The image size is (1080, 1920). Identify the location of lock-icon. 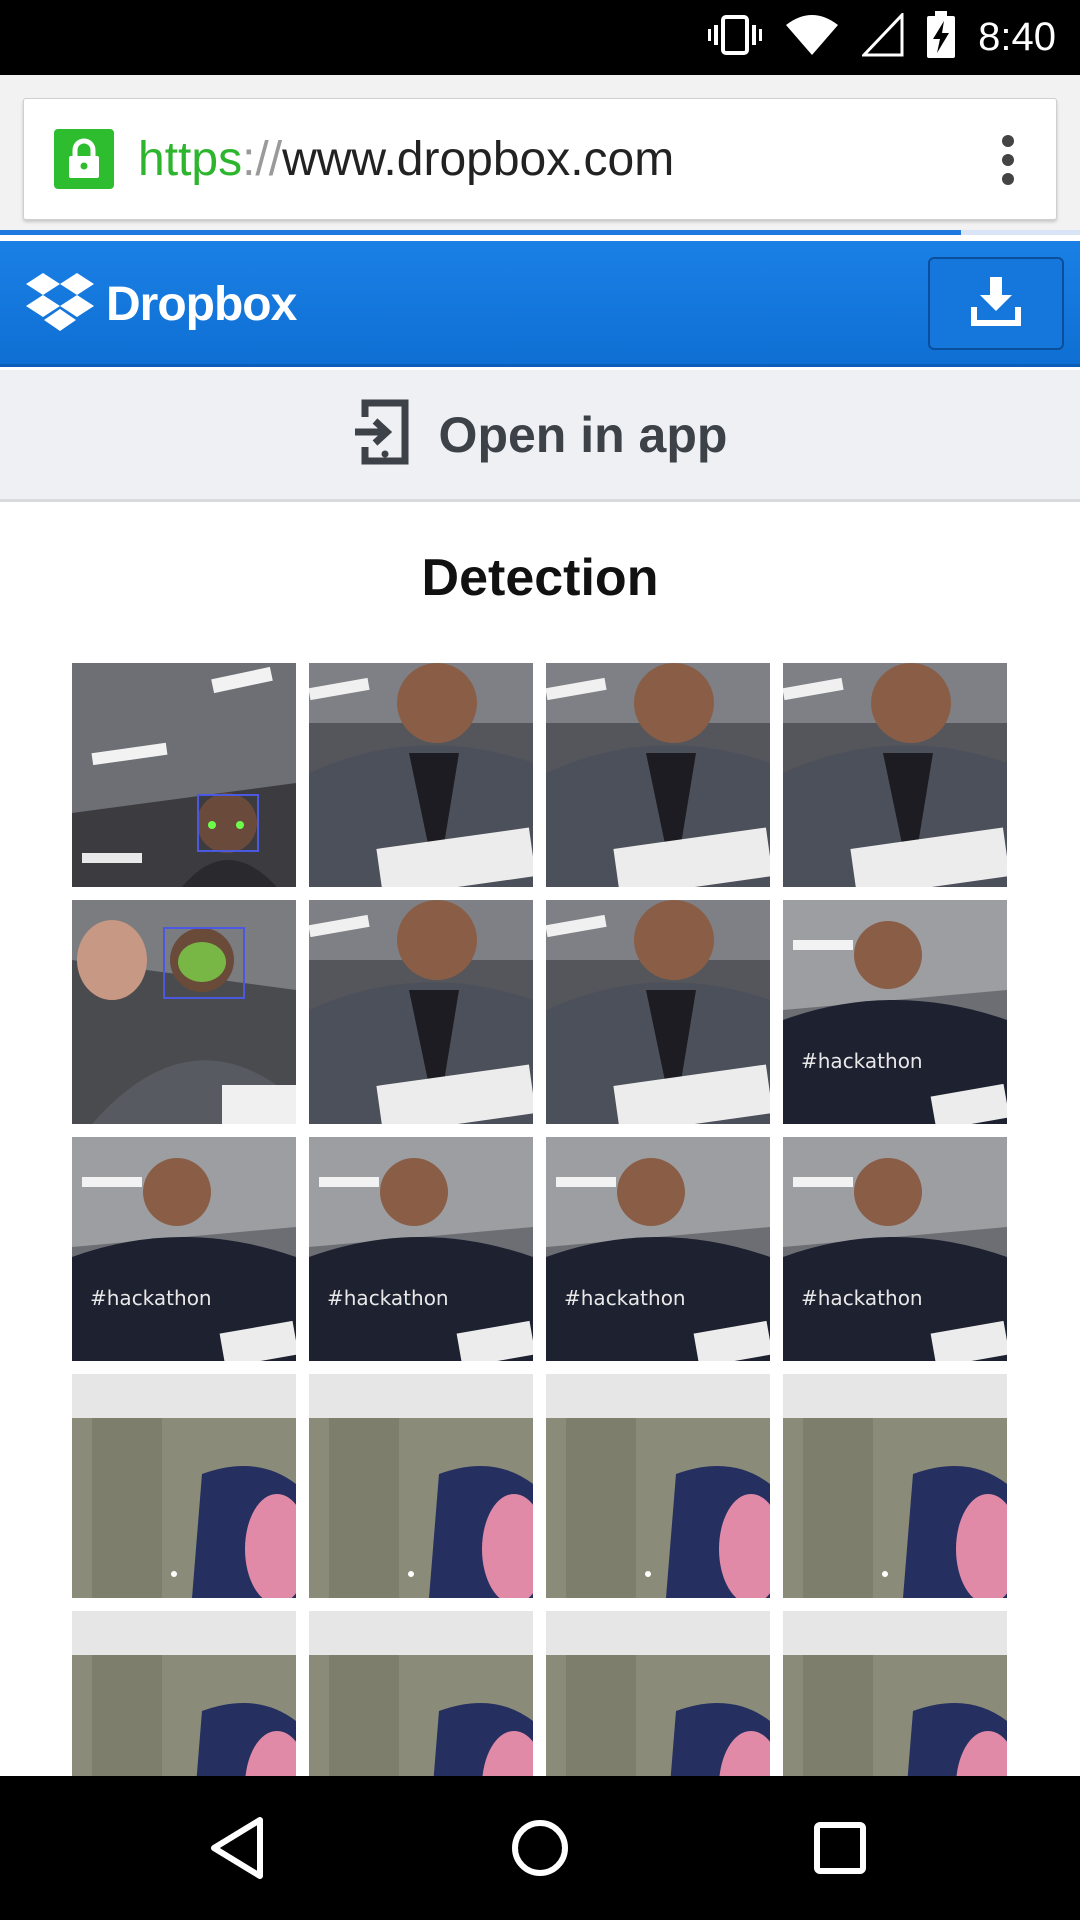
(84, 159).